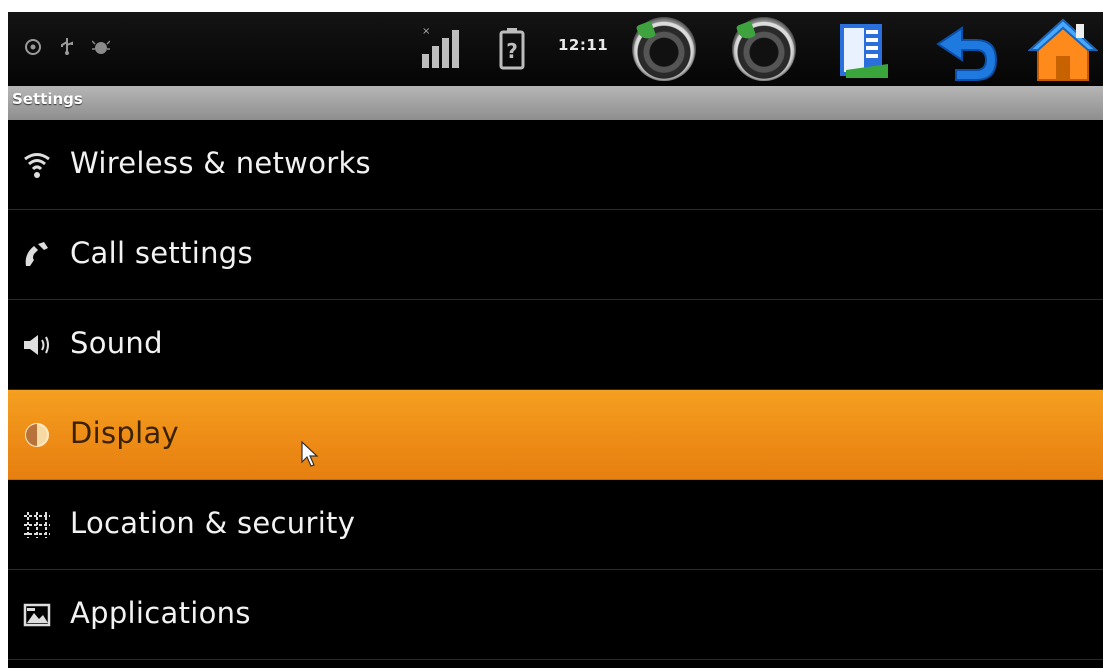 This screenshot has height=668, width=1103. Describe the element at coordinates (161, 253) in the screenshot. I see `settings-item-label: Call settings` at that location.